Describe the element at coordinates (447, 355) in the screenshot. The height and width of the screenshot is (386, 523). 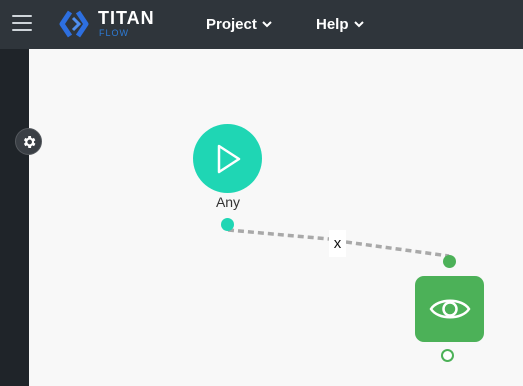
I see `view-node-output-port` at that location.